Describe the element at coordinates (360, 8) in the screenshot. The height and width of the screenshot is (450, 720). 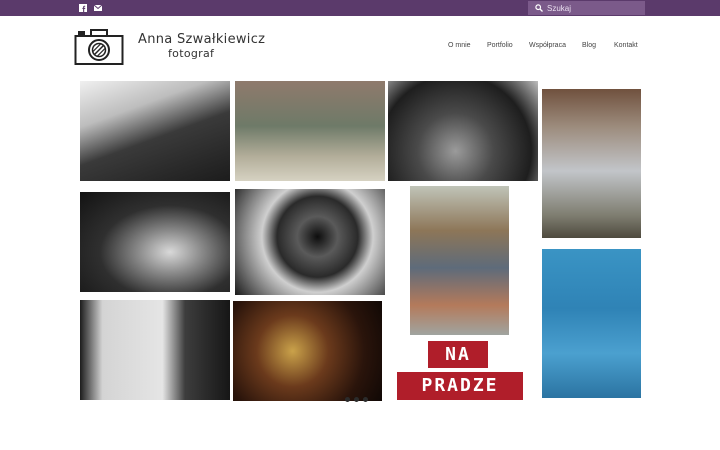
I see `top-bar` at that location.